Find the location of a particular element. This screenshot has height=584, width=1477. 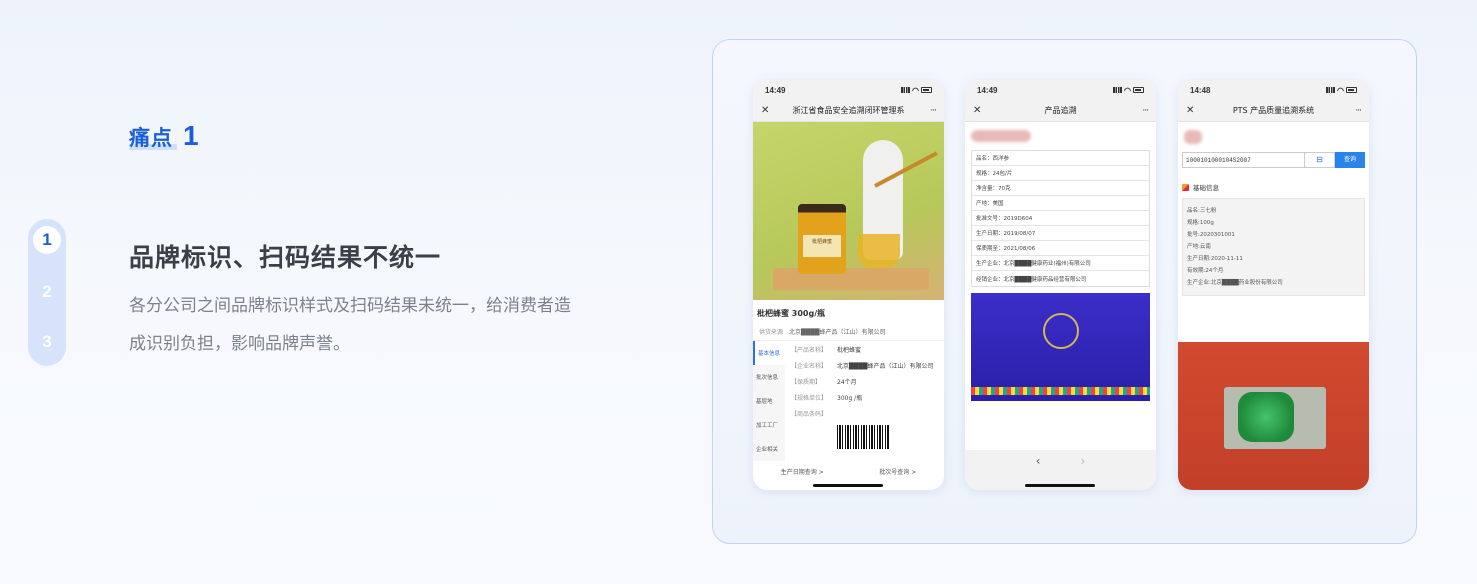

pain-point-heading: 痛点 1 is located at coordinates (164, 136).